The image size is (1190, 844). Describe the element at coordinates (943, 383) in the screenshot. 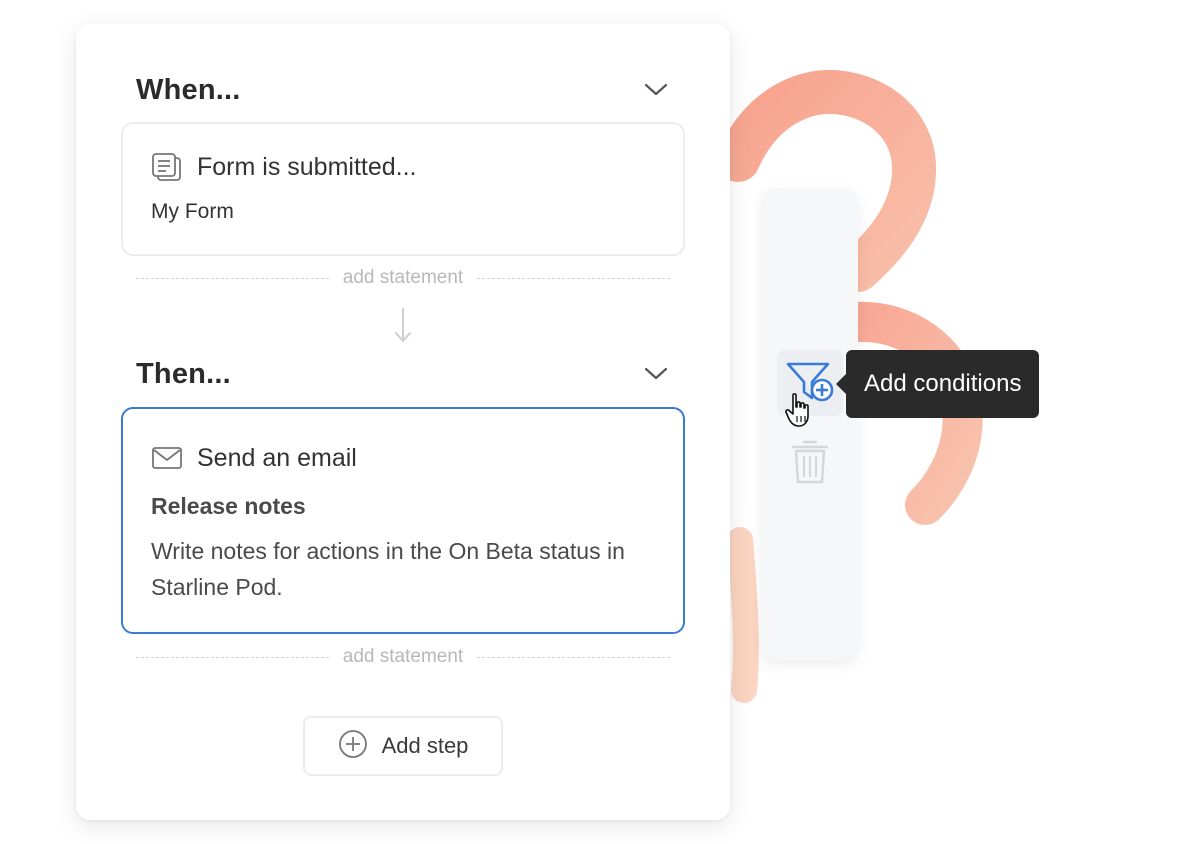

I see `tooltip-label: Add conditions` at that location.